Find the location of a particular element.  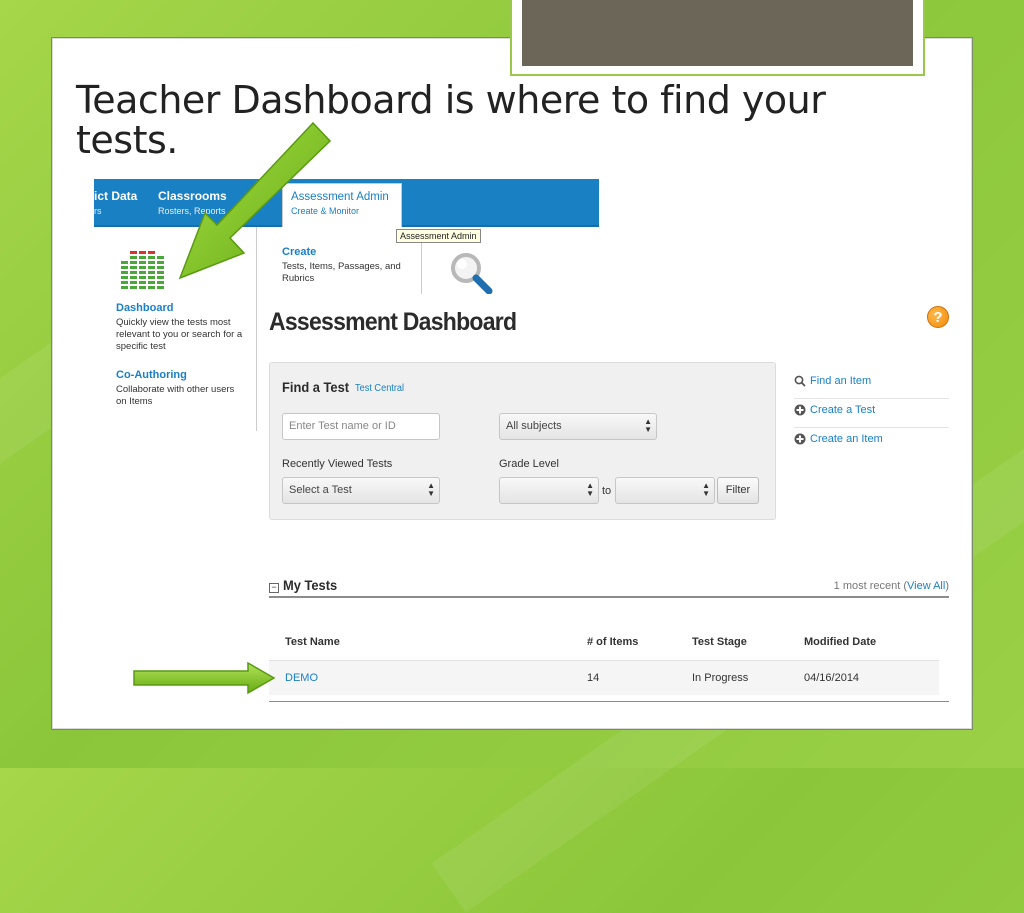

grade-from-select: ▲ ▼ is located at coordinates (549, 490).